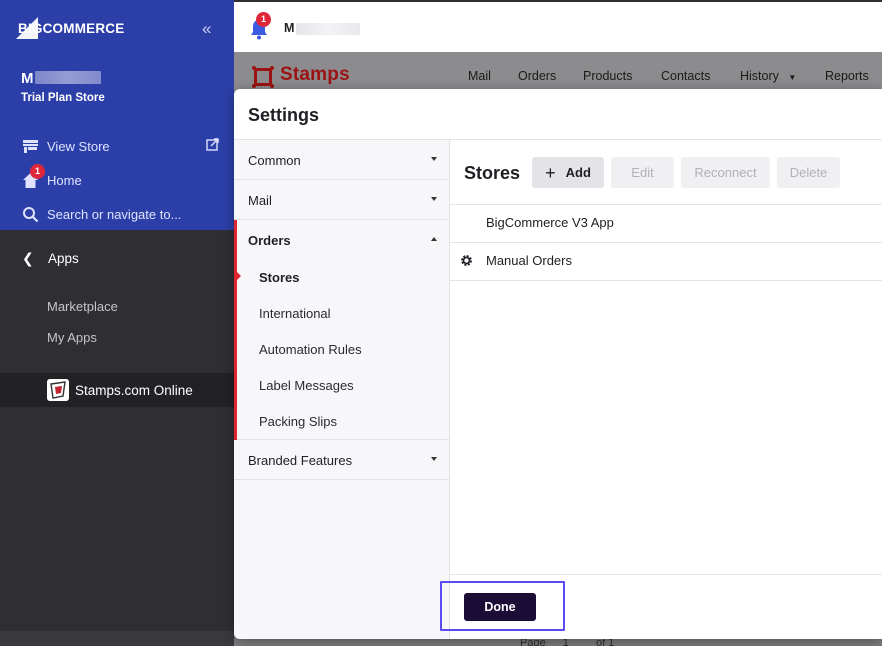 This screenshot has height=646, width=882. I want to click on apps-label: Apps, so click(63, 258).